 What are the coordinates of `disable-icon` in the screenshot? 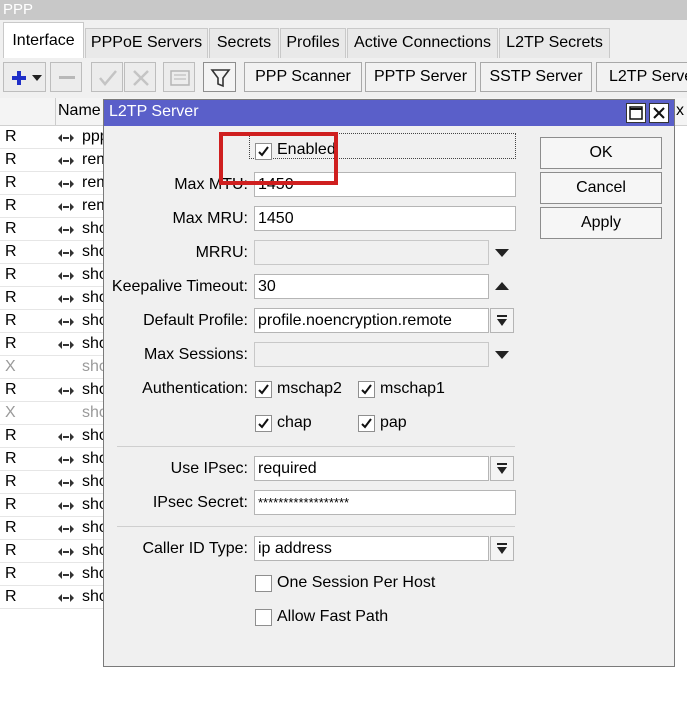 It's located at (141, 78).